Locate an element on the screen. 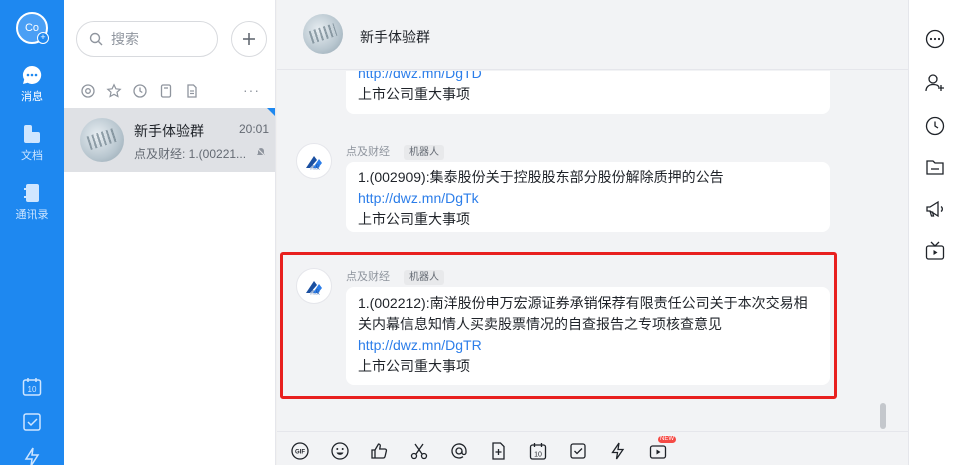 Image resolution: width=960 pixels, height=465 pixels. clock-filter-icon is located at coordinates (140, 91).